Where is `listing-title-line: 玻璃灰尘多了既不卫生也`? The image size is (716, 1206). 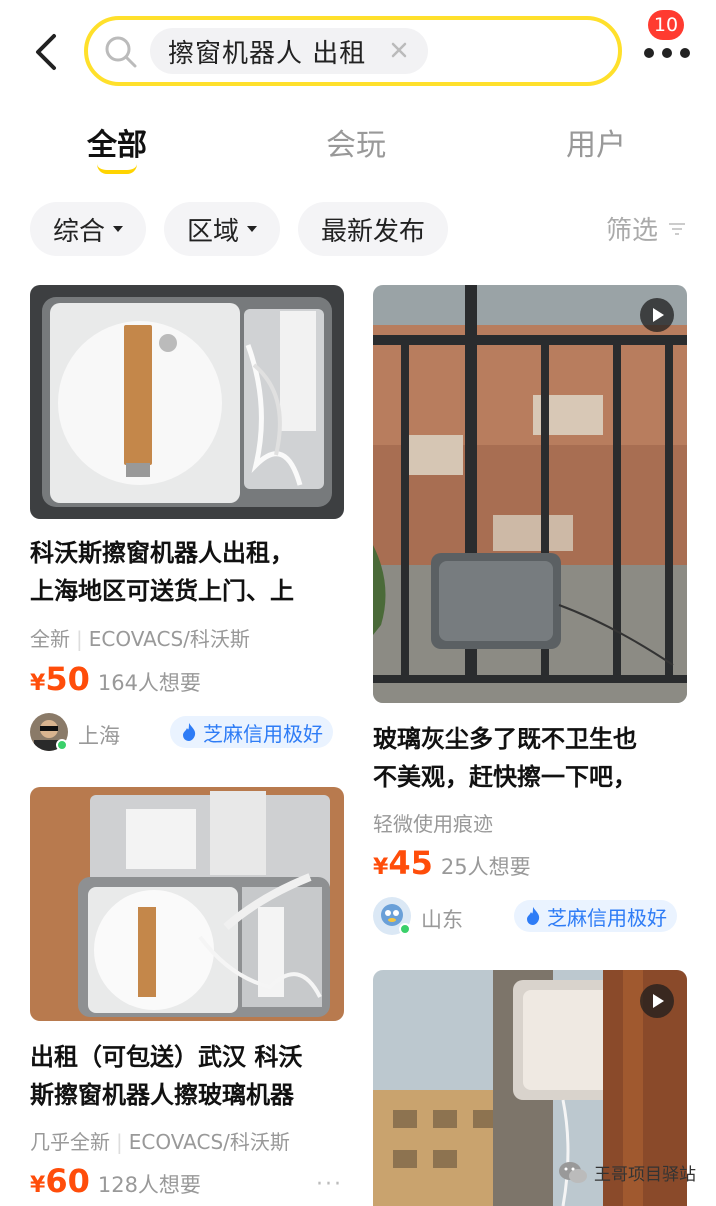 listing-title-line: 玻璃灰尘多了既不卫生也 is located at coordinates (505, 739).